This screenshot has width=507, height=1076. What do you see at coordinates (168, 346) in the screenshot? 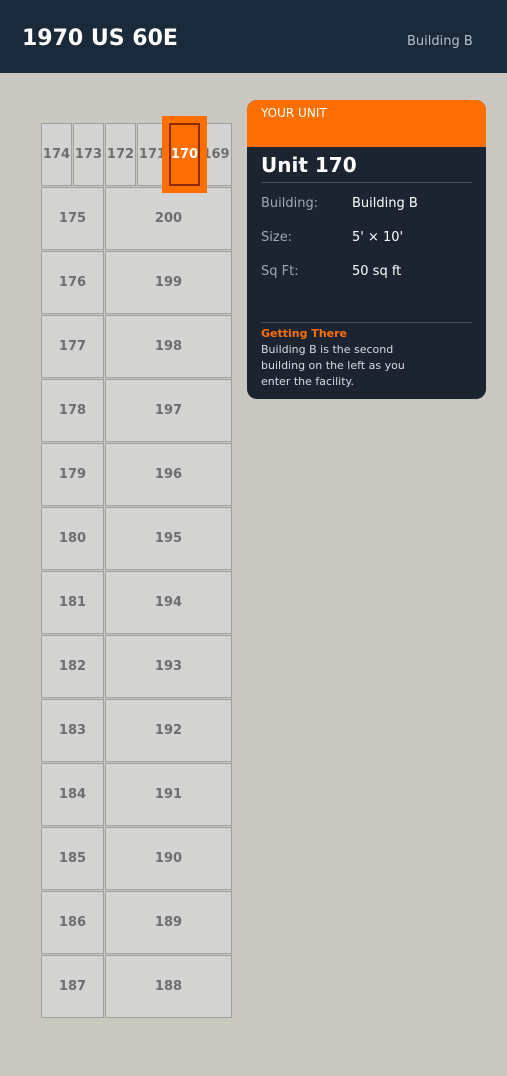
I see `unit-198: 198` at bounding box center [168, 346].